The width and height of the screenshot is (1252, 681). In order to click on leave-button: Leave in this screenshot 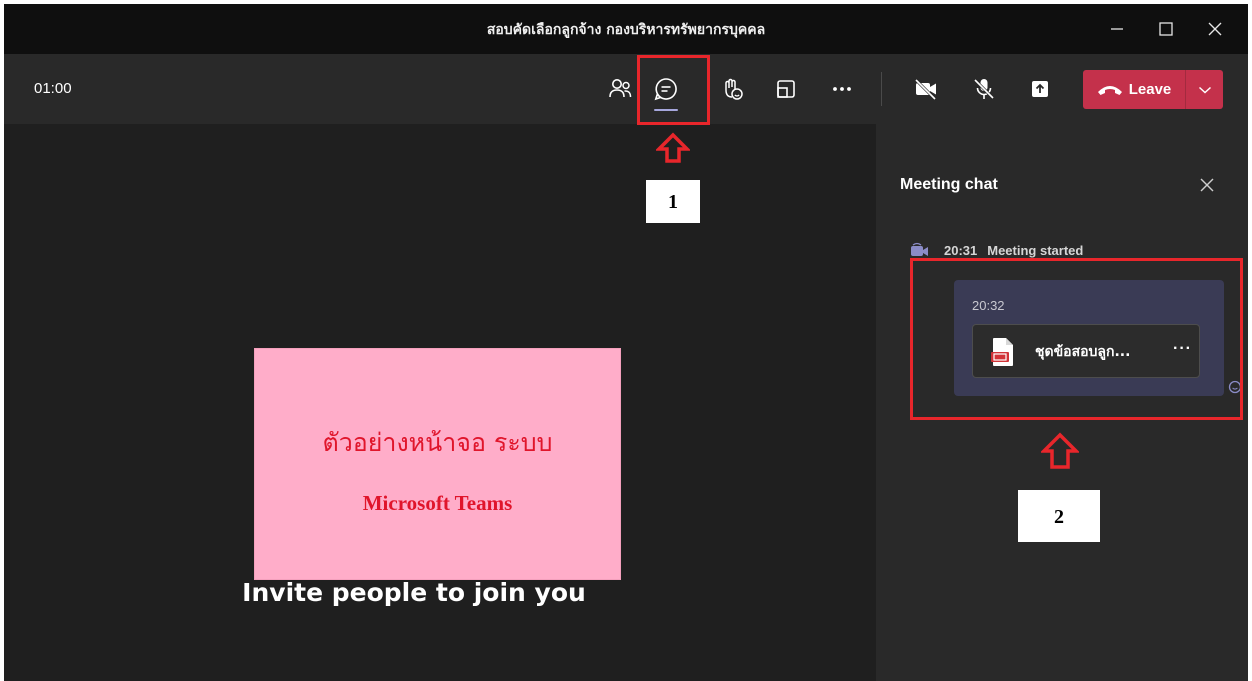, I will do `click(1134, 89)`.